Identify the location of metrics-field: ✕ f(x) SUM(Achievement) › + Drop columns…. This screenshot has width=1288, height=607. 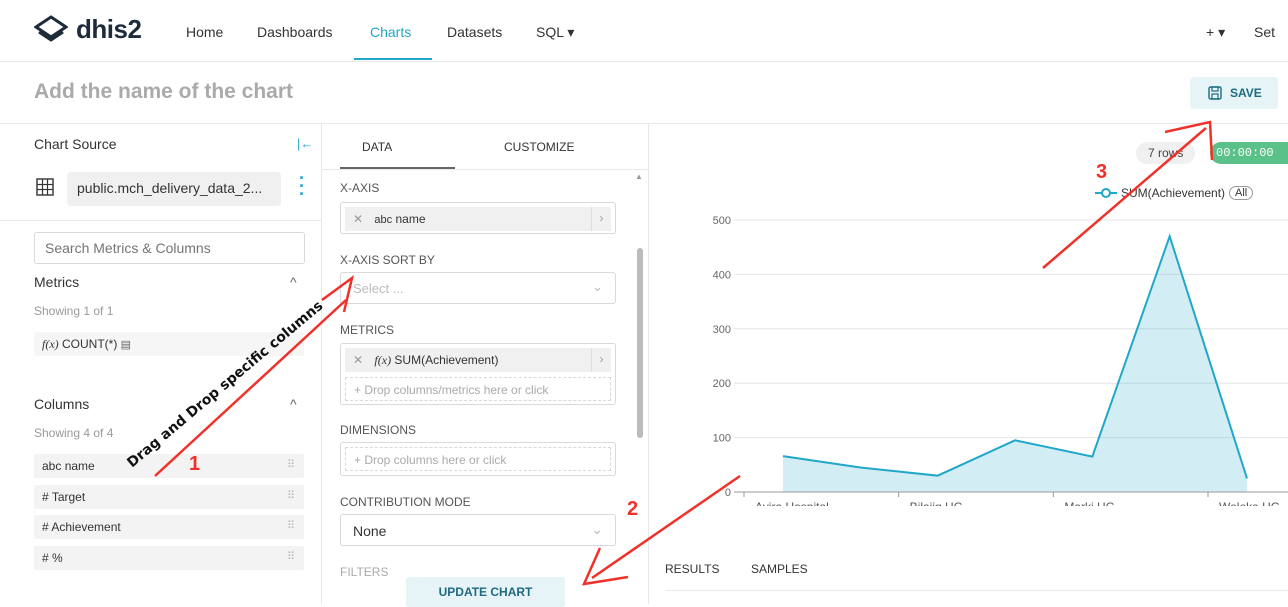
(478, 374).